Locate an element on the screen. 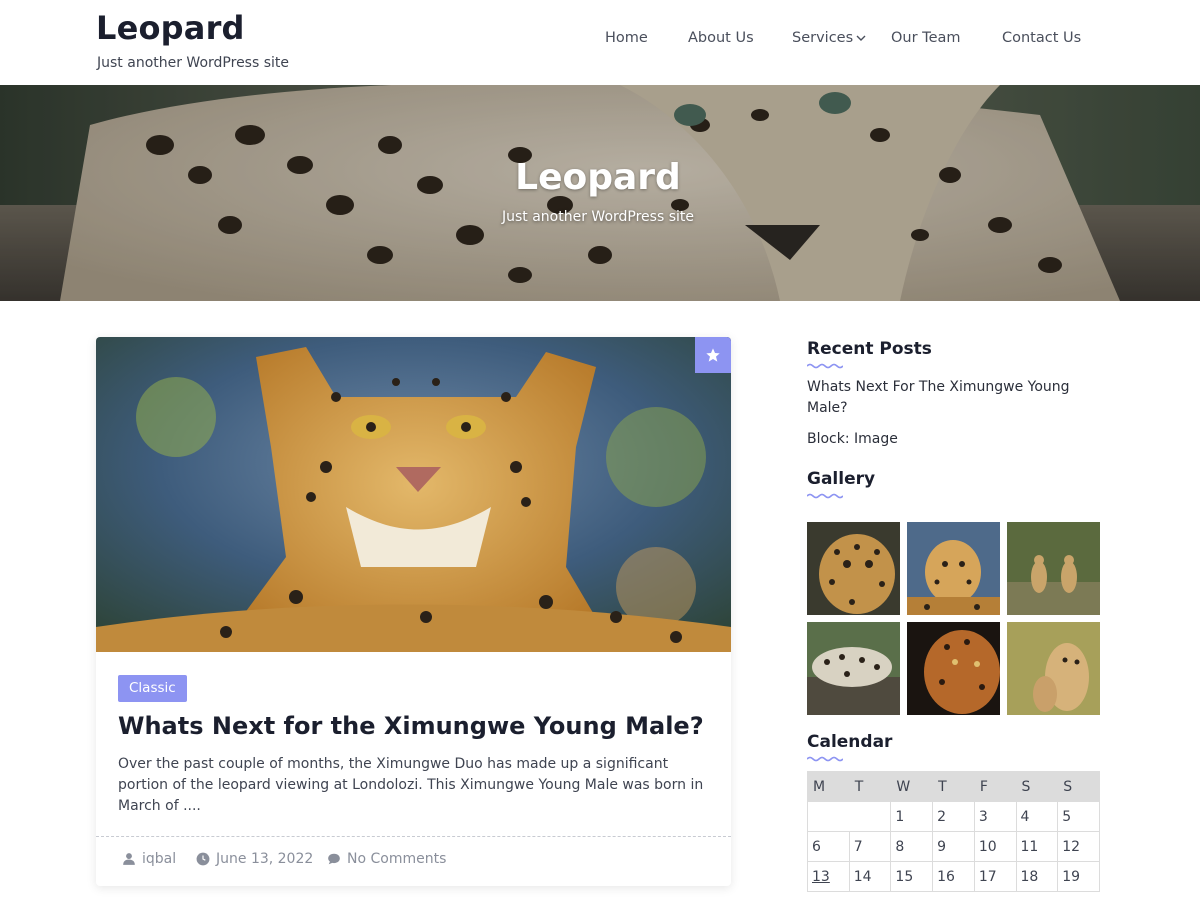  nav-item-services: Services is located at coordinates (822, 38).